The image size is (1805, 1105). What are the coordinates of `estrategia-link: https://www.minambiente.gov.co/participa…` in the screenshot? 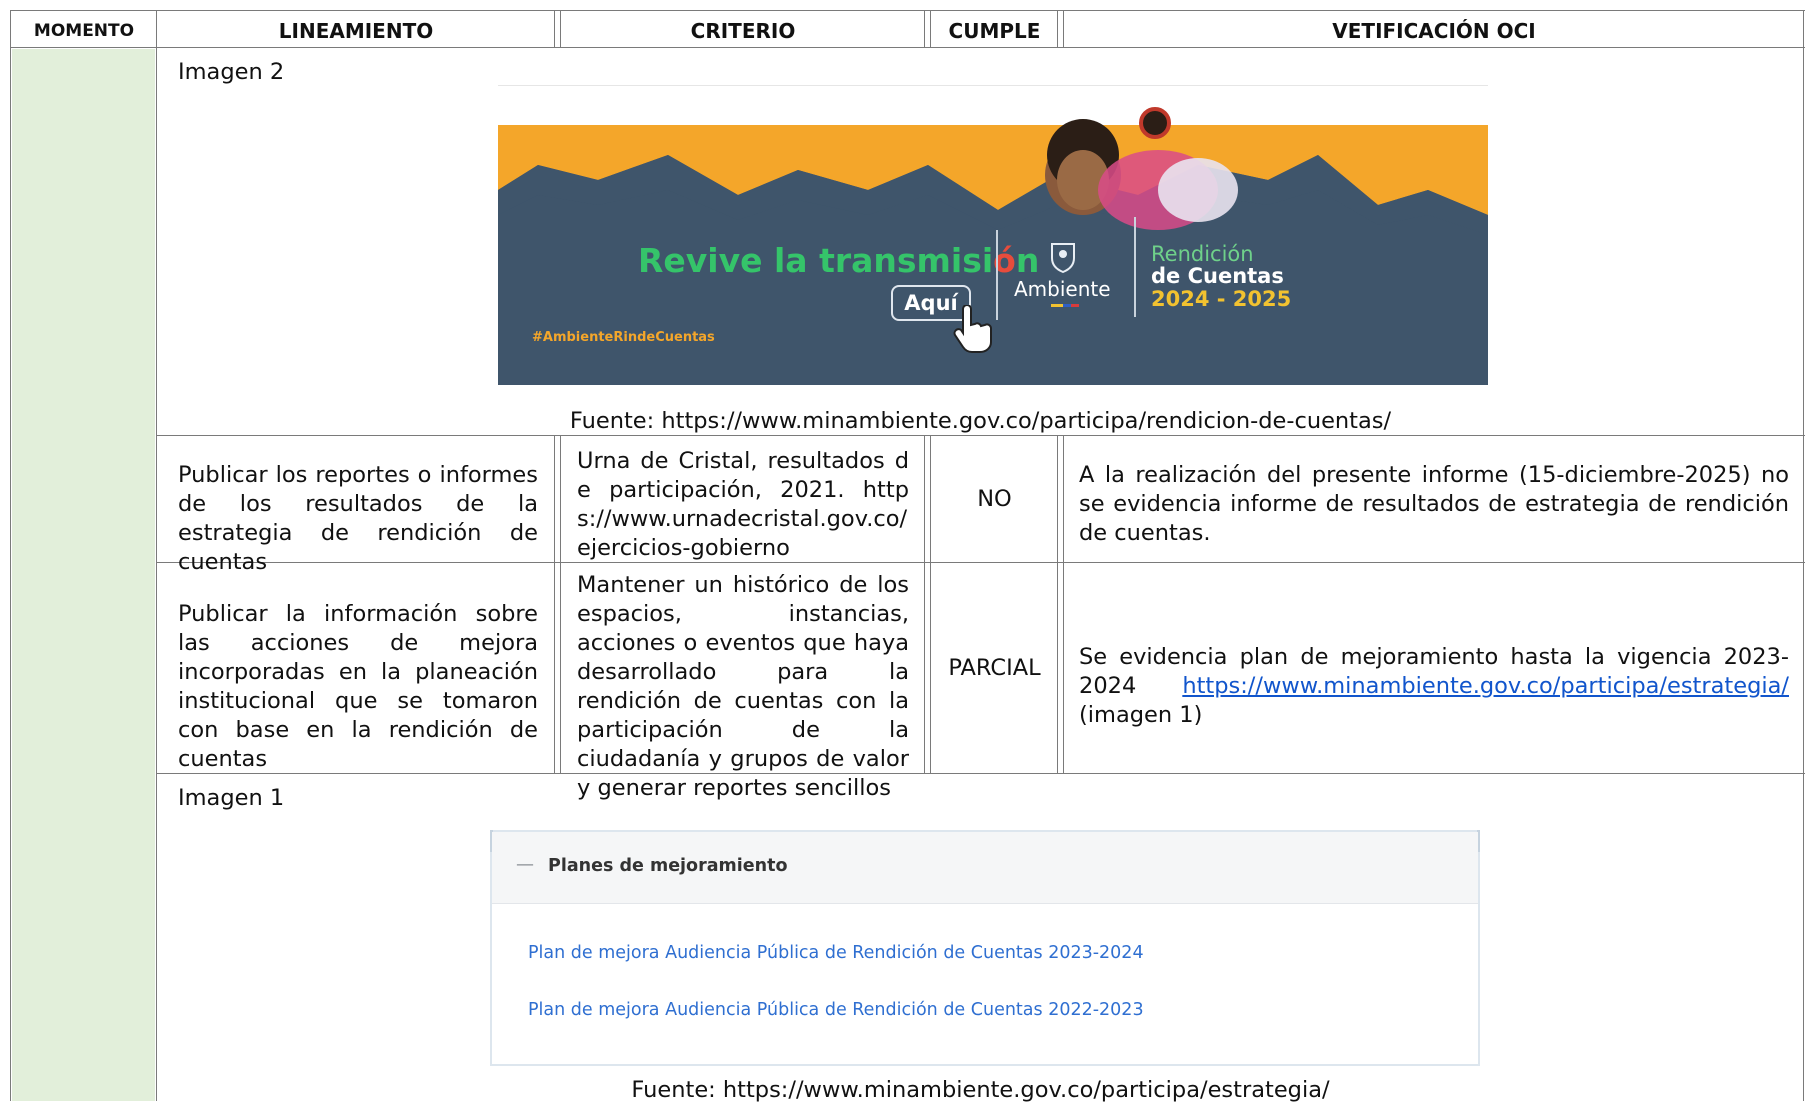 It's located at (1485, 686).